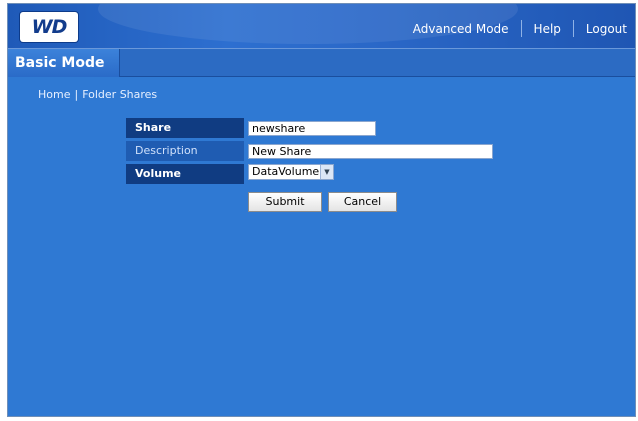  Describe the element at coordinates (326, 172) in the screenshot. I see `chevron-down-icon: ▼` at that location.